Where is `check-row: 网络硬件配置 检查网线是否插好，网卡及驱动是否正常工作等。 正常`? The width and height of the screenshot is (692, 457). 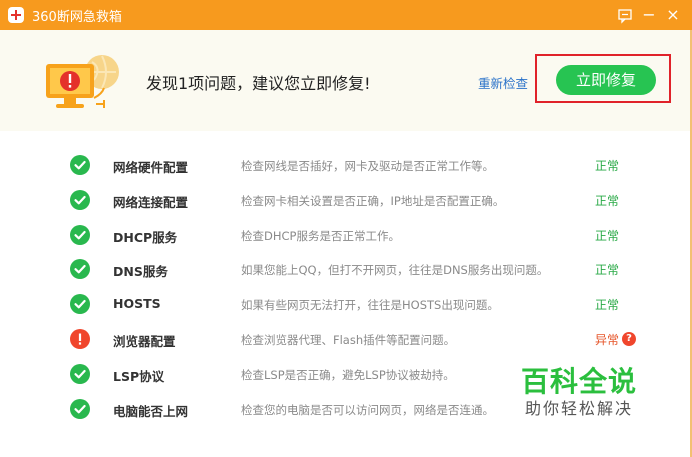 check-row: 网络硬件配置 检查网线是否插好，网卡及驱动是否正常工作等。 正常 is located at coordinates (346, 167).